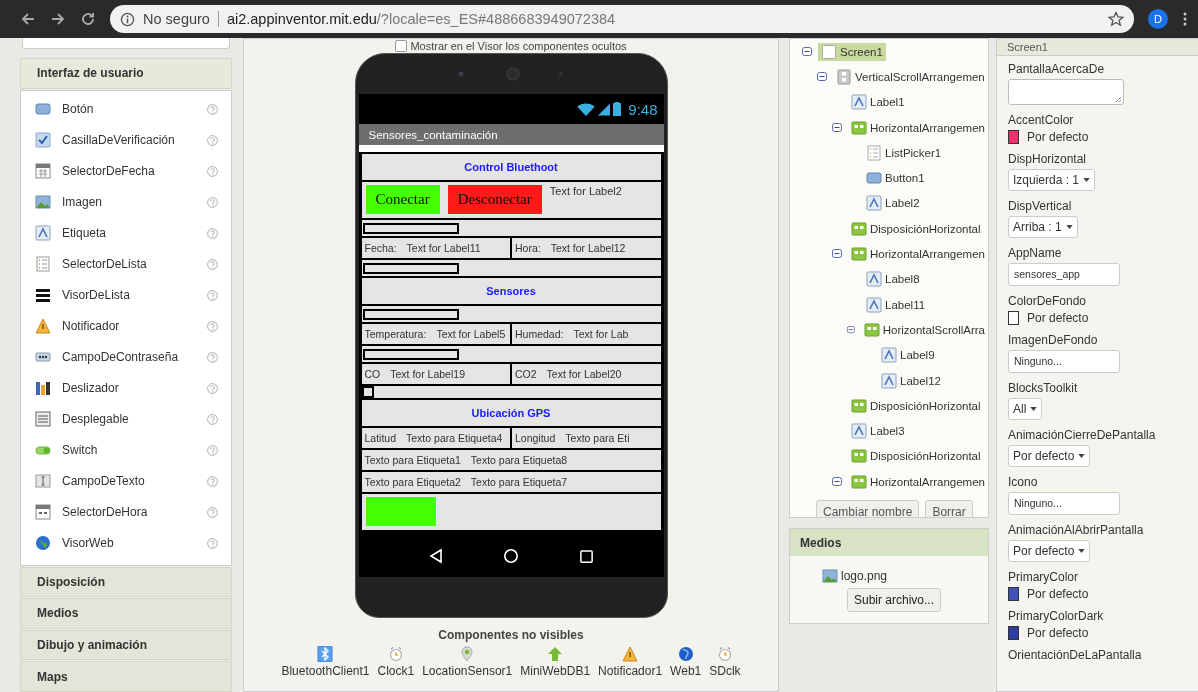 This screenshot has height=692, width=1198. What do you see at coordinates (126, 73) in the screenshot?
I see `palette-section-header: Interfaz de usuario` at bounding box center [126, 73].